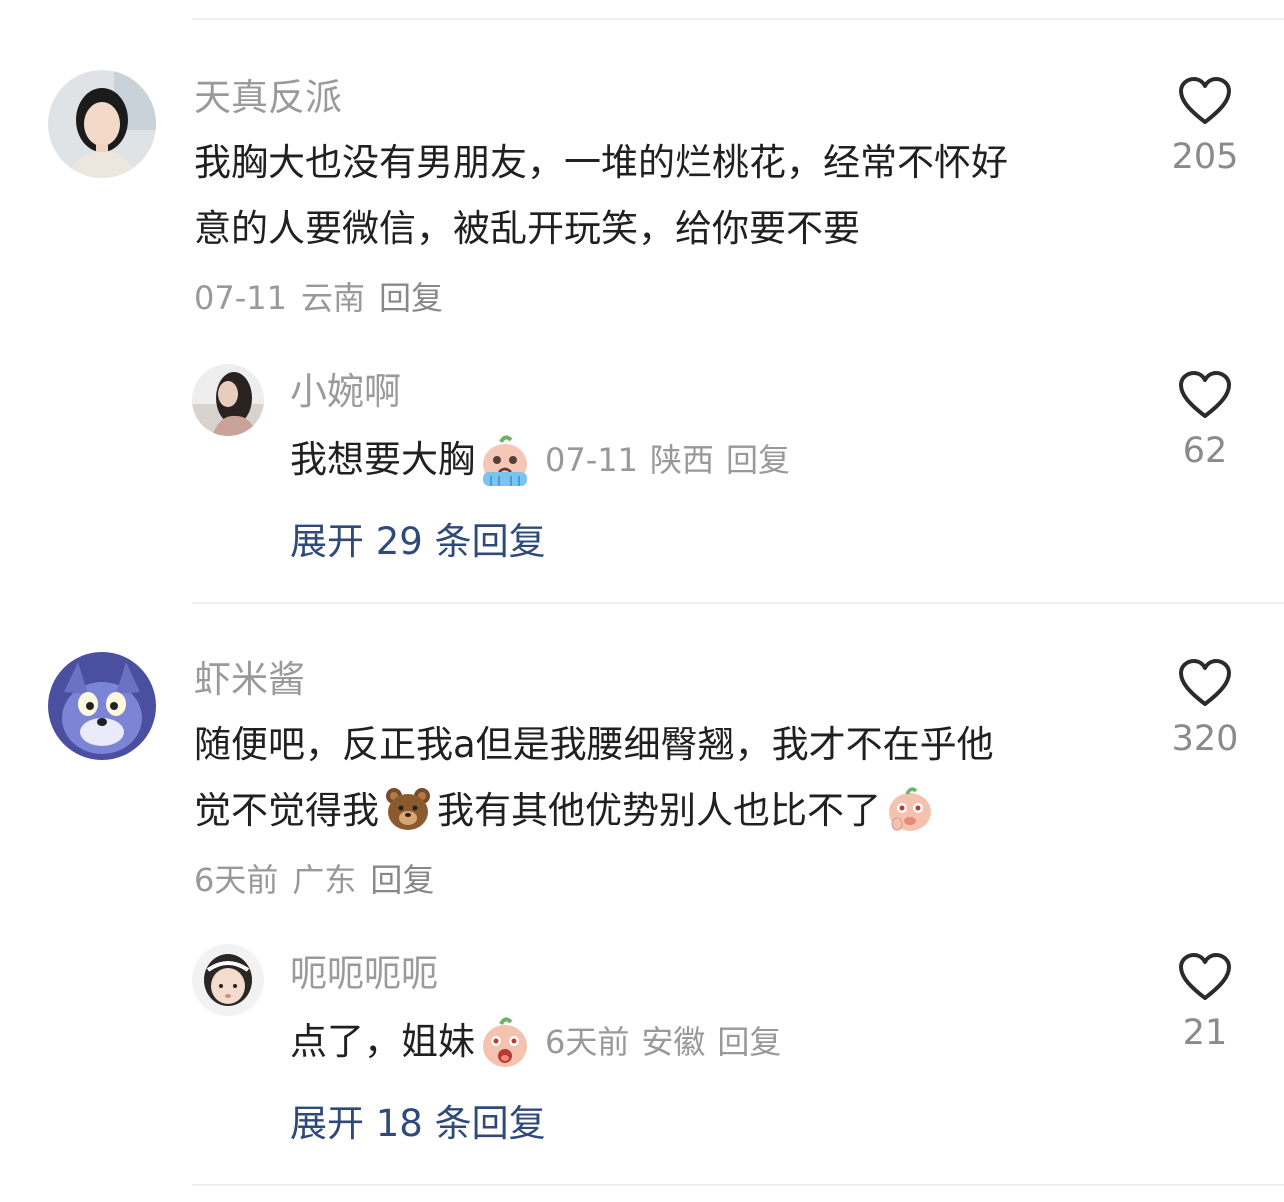  I want to click on crying-emoji-icon, so click(505, 460).